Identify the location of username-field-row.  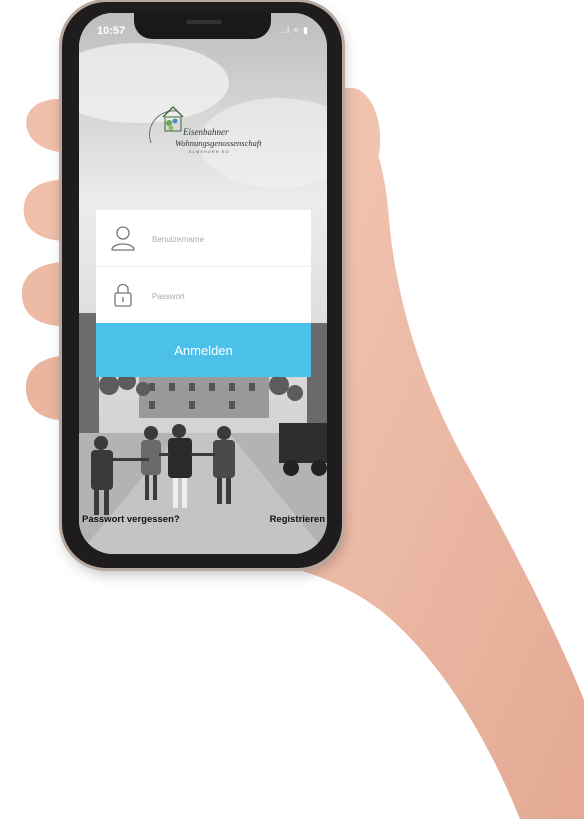
(203, 238).